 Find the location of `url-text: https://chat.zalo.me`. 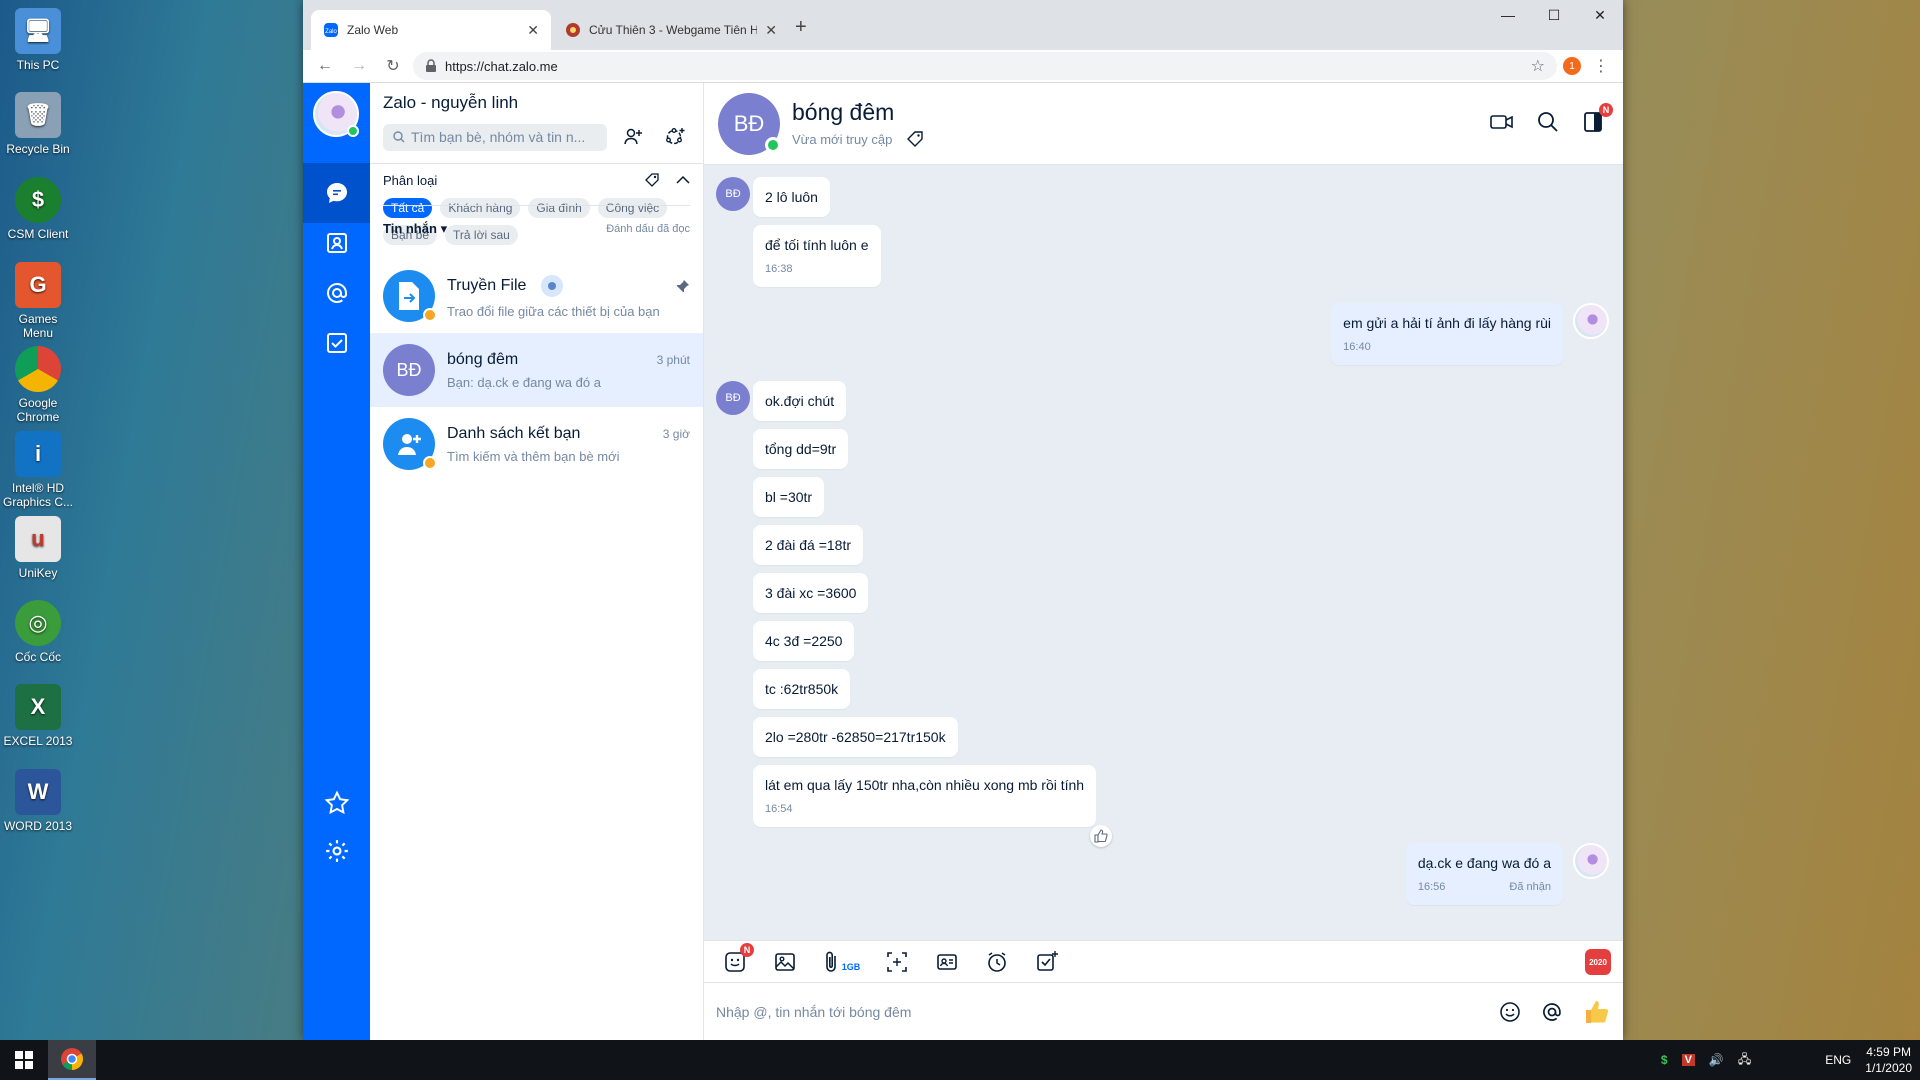

url-text: https://chat.zalo.me is located at coordinates (501, 66).